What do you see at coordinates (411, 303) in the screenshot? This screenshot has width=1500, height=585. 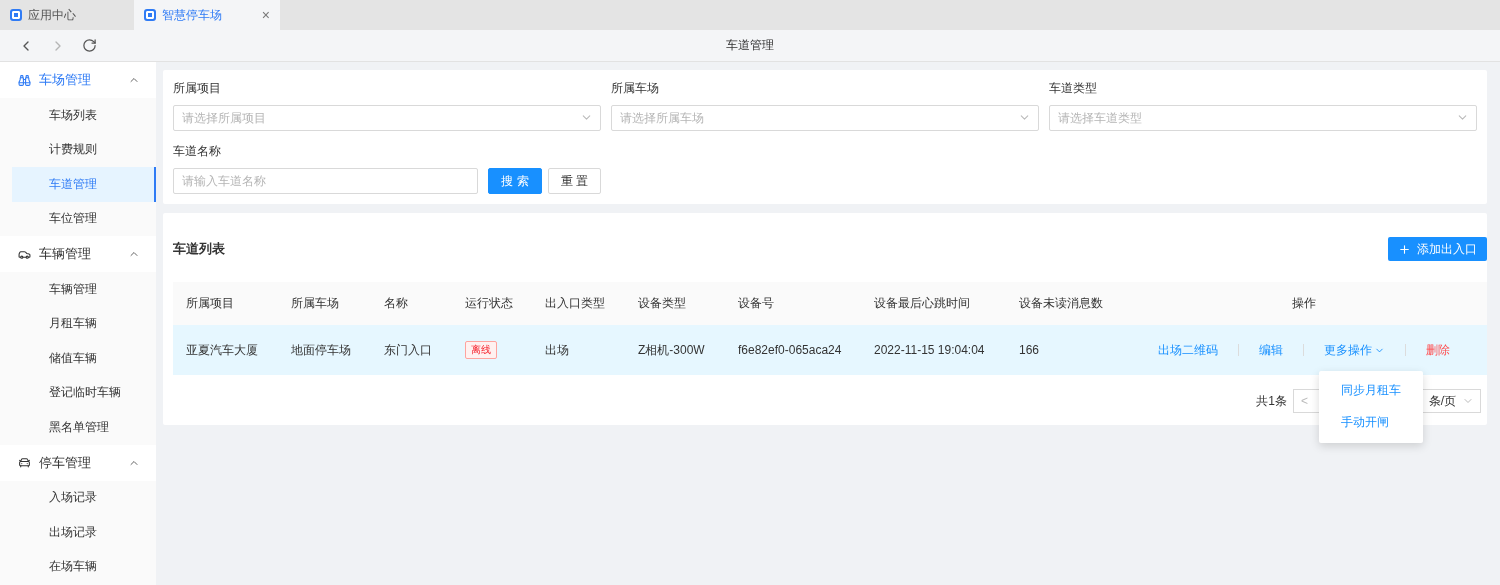 I see `column-header: 名称` at bounding box center [411, 303].